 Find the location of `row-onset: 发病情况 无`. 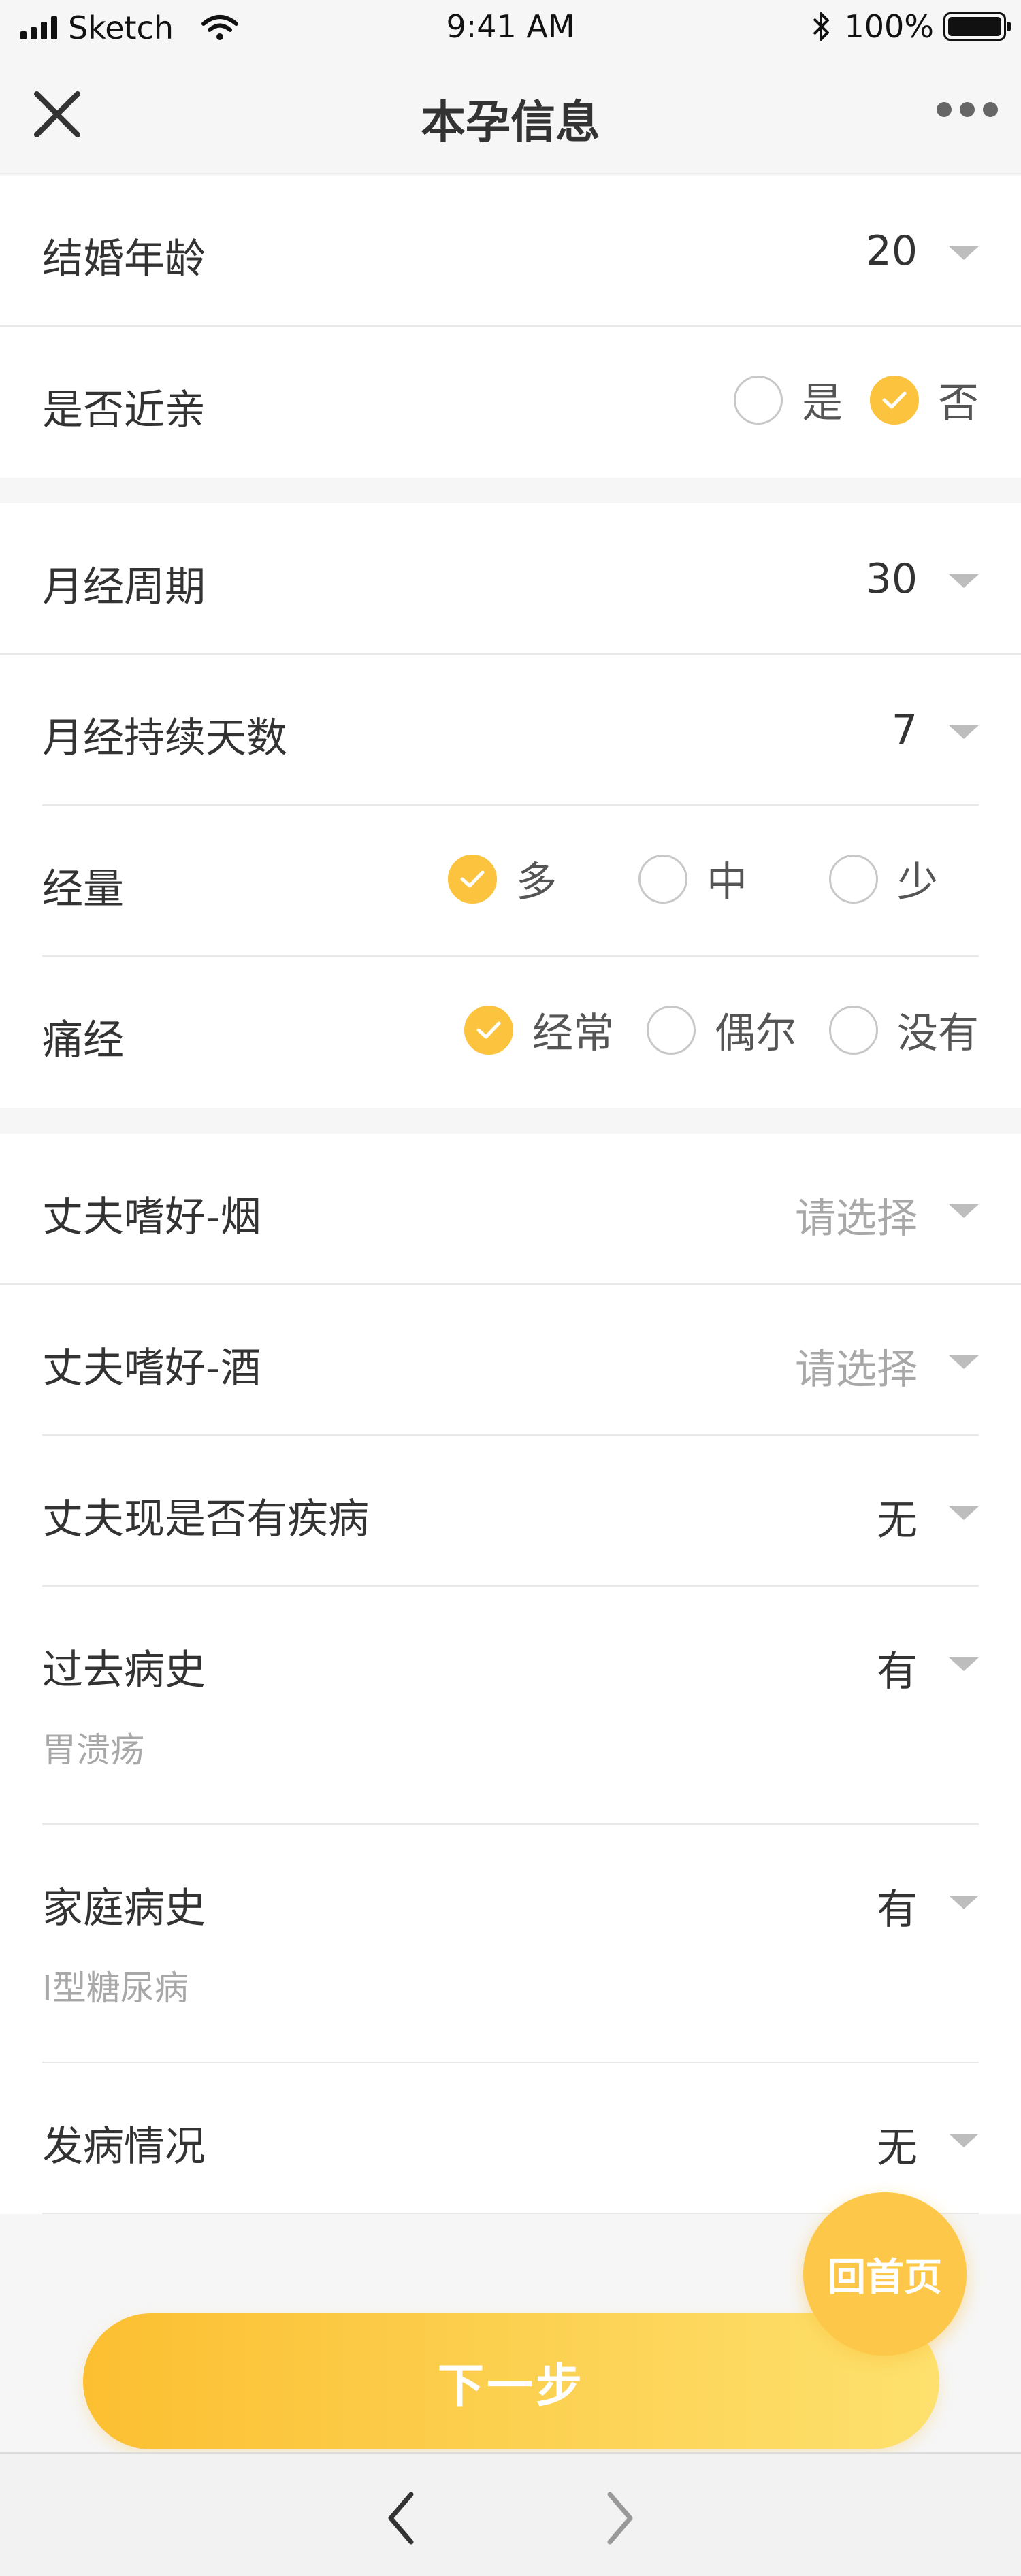

row-onset: 发病情况 无 is located at coordinates (510, 2138).